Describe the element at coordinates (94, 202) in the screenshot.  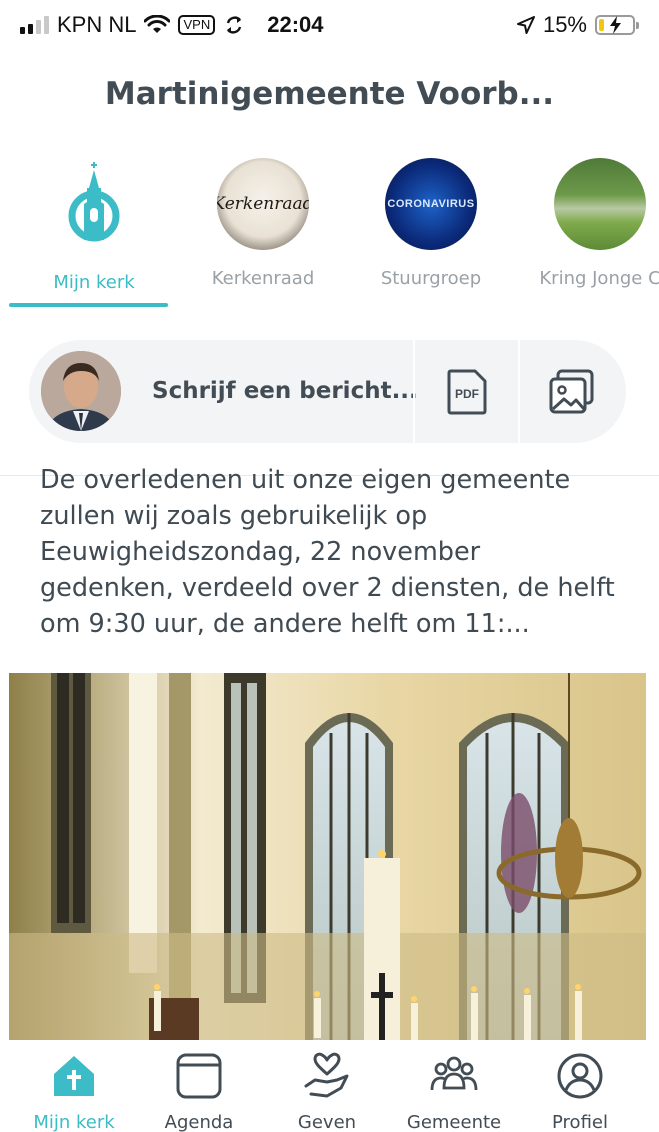
I see `church-logo-icon` at that location.